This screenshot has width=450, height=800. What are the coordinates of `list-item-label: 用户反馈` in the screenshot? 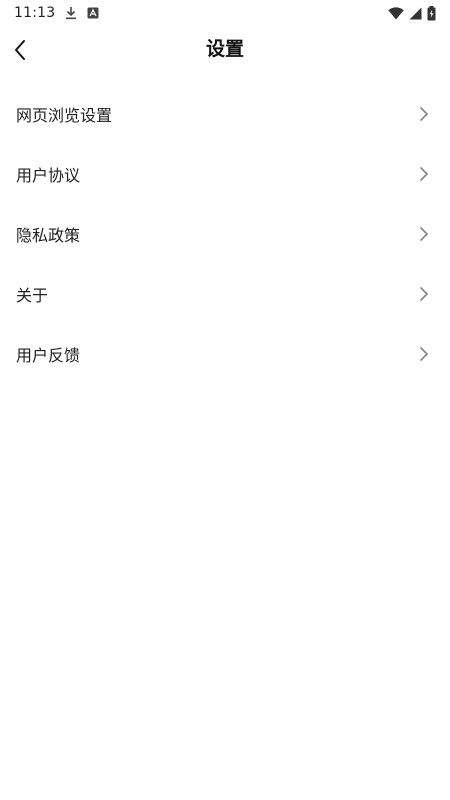 It's located at (48, 355).